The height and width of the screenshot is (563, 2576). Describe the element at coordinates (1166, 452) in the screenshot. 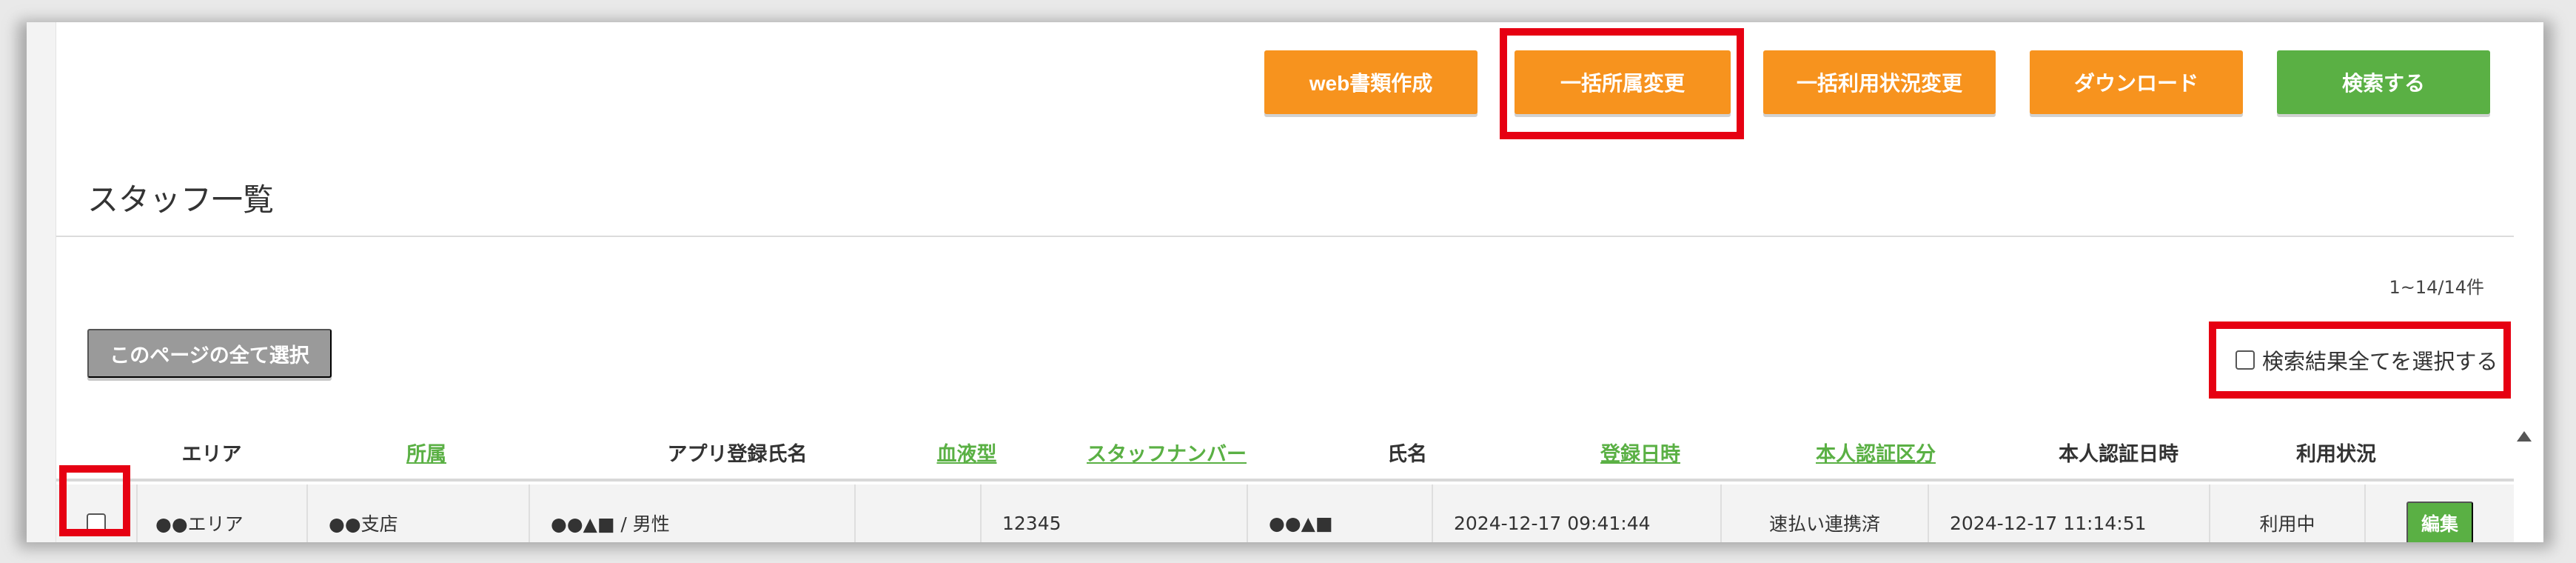

I see `column-header-staff-number: スタッフナンバー` at that location.